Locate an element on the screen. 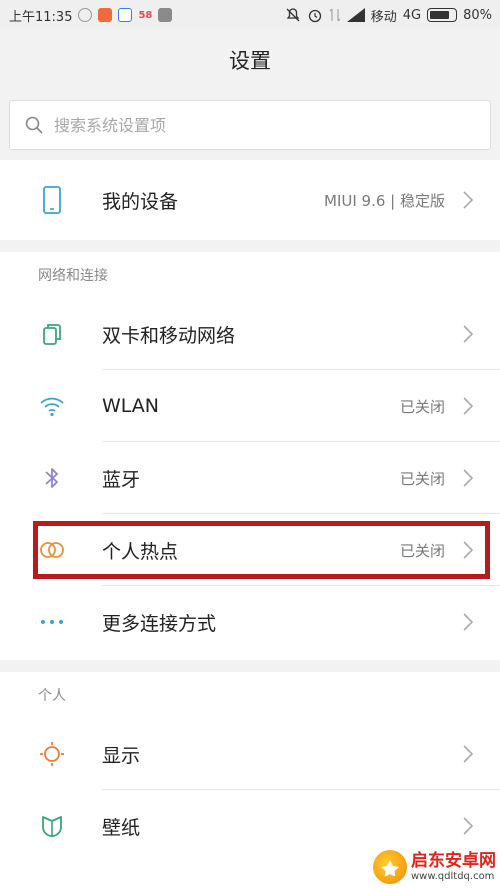 The image size is (500, 888). mail-notification-icon is located at coordinates (105, 15).